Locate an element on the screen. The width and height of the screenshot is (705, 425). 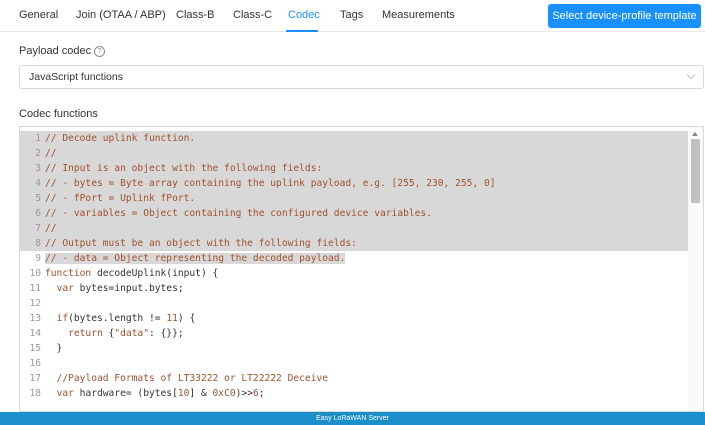
code-line: 15 } is located at coordinates (354, 348).